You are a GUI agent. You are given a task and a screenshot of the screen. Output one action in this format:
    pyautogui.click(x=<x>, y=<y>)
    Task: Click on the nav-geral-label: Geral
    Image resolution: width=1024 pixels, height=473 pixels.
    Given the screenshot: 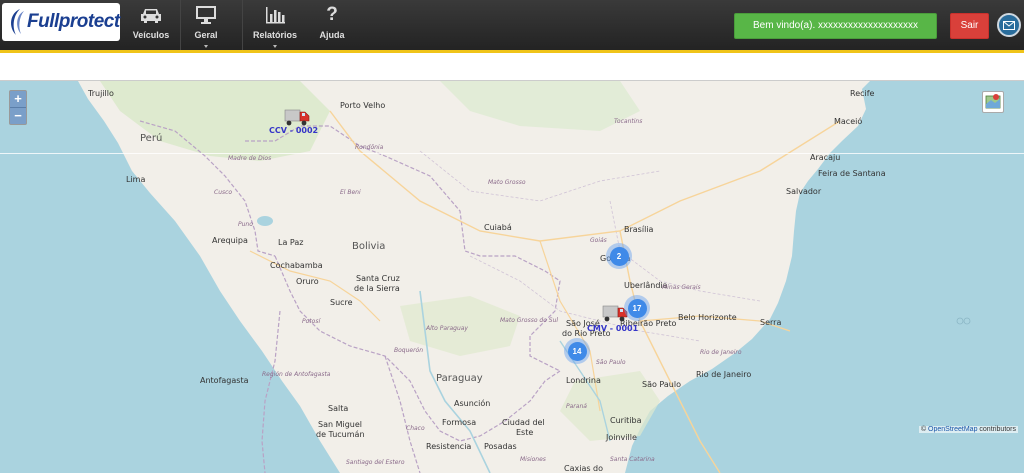 What is the action you would take?
    pyautogui.click(x=206, y=35)
    